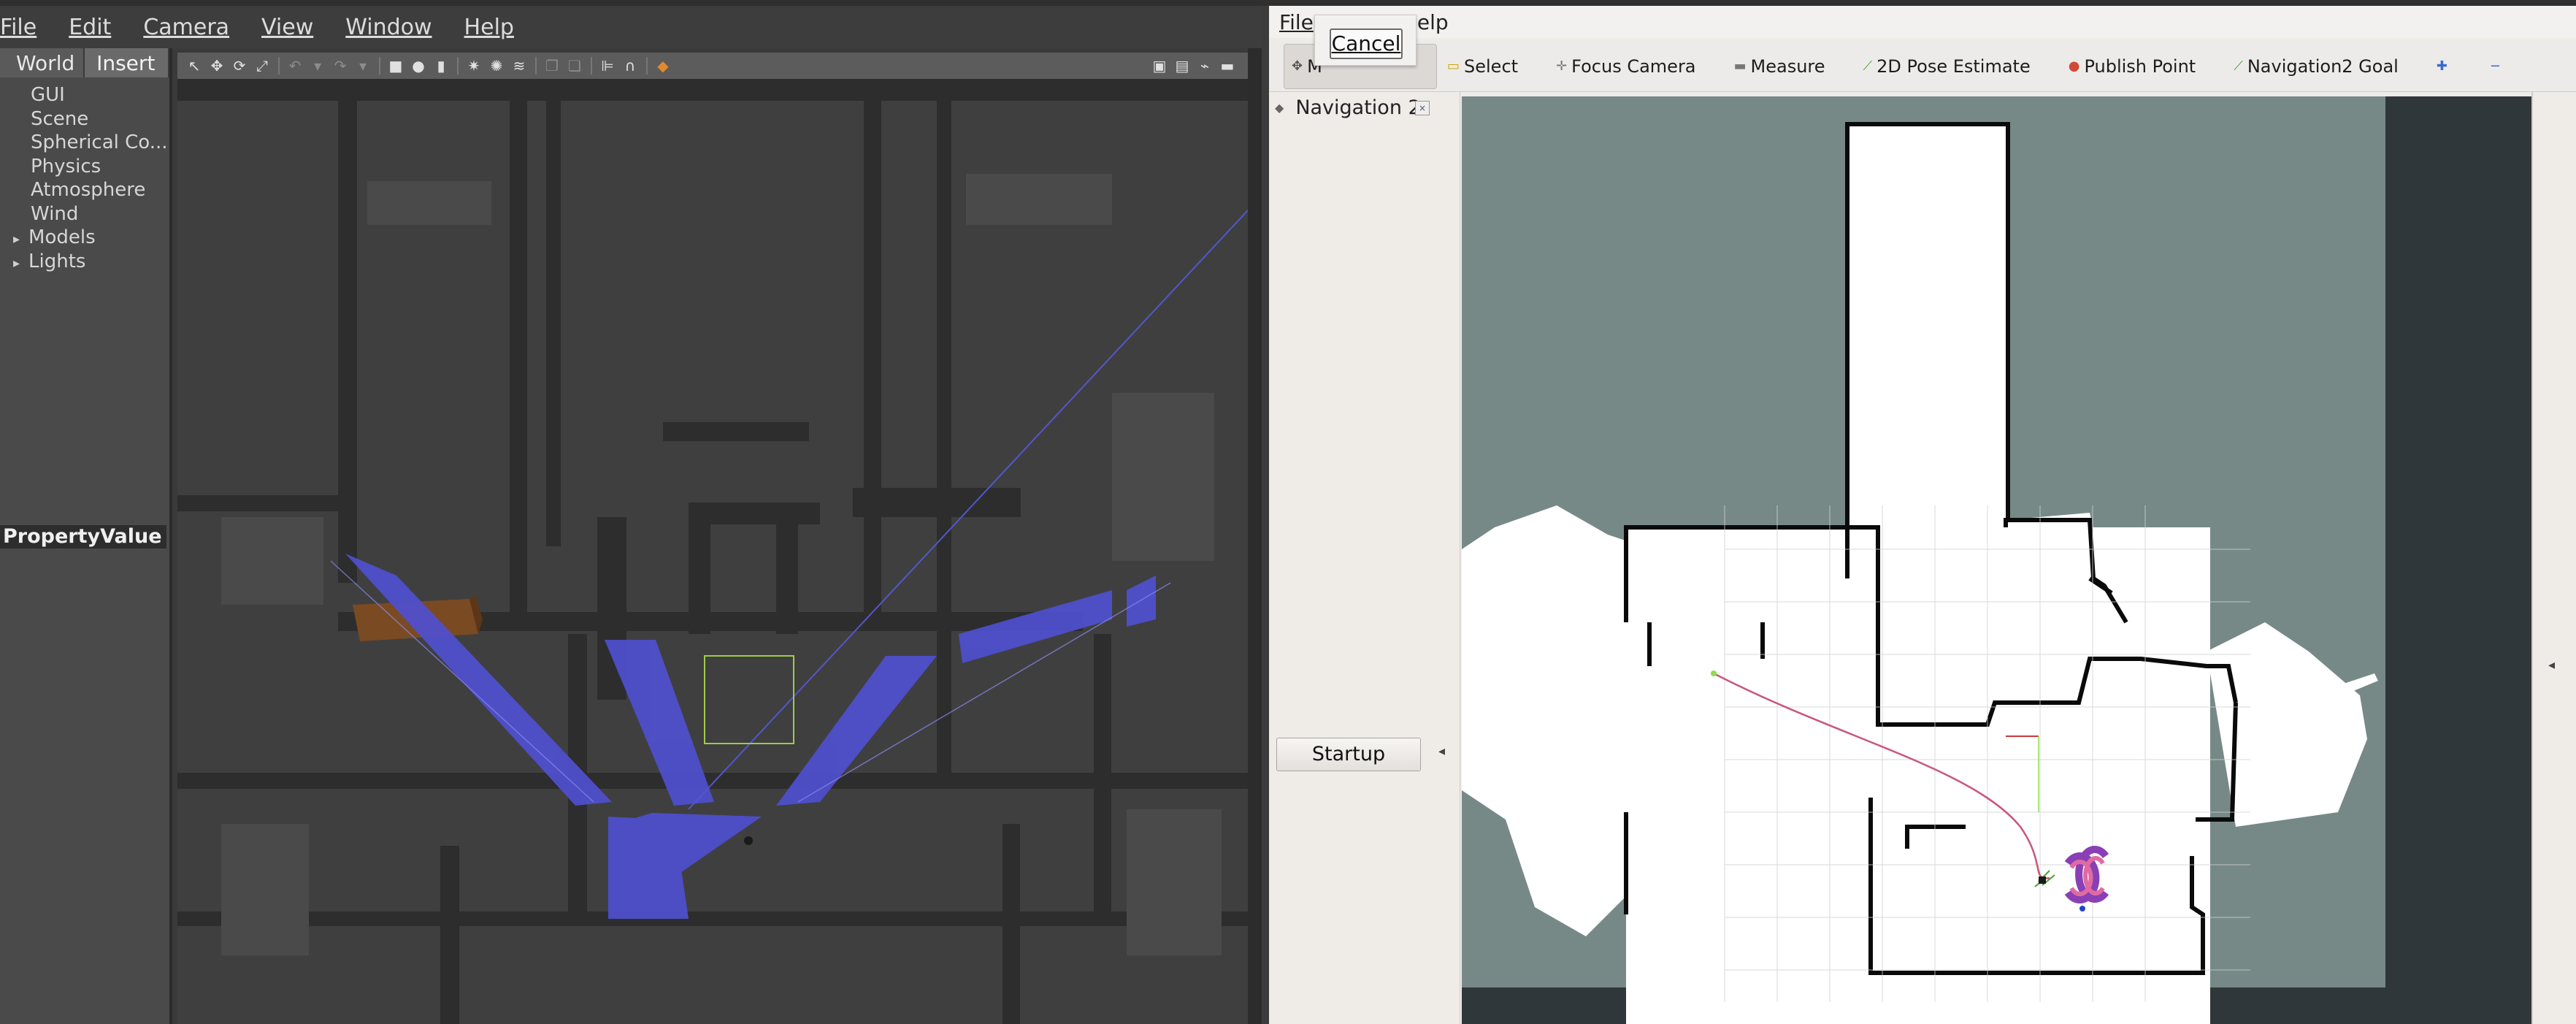  Describe the element at coordinates (84, 262) in the screenshot. I see `tree-item-lights: Lights` at that location.